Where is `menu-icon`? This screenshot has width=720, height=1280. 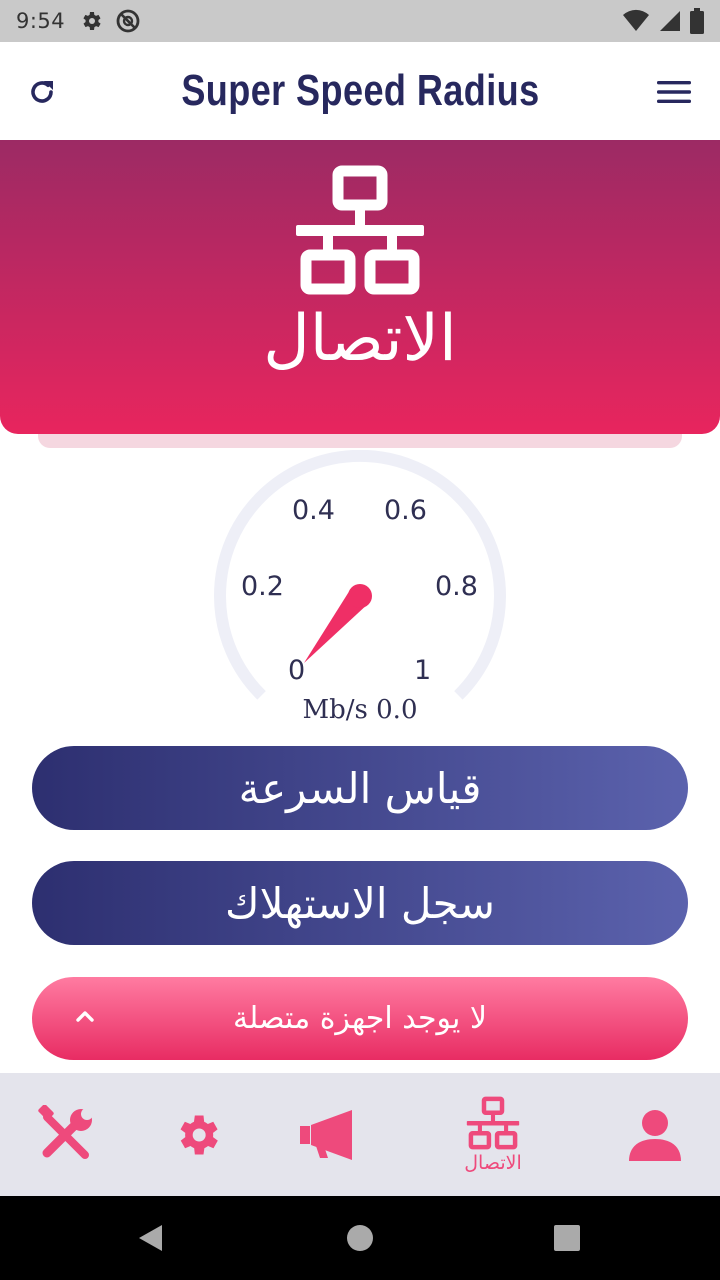 menu-icon is located at coordinates (674, 92).